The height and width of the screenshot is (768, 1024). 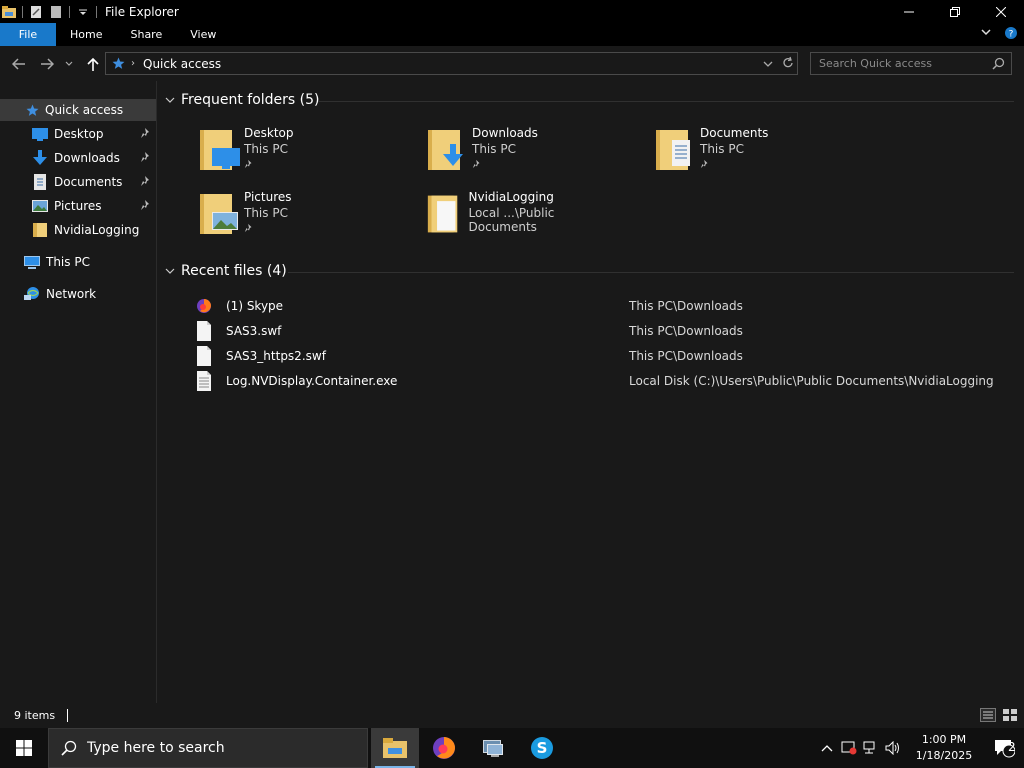 I want to click on up-button, so click(x=93, y=64).